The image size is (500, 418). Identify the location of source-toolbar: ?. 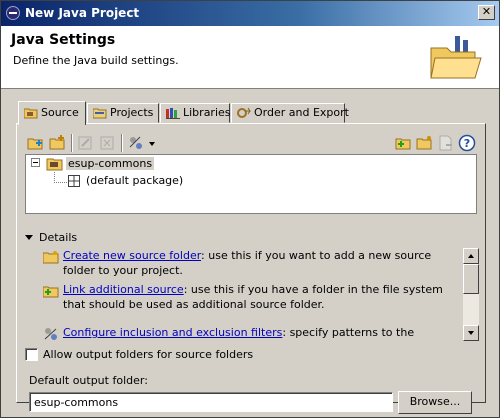
(251, 143).